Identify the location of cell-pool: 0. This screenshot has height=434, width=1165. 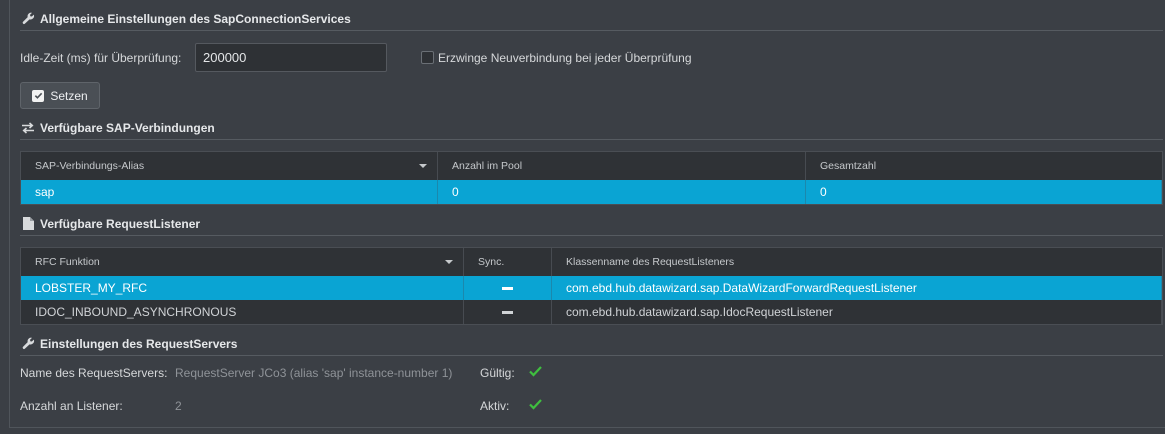
(622, 192).